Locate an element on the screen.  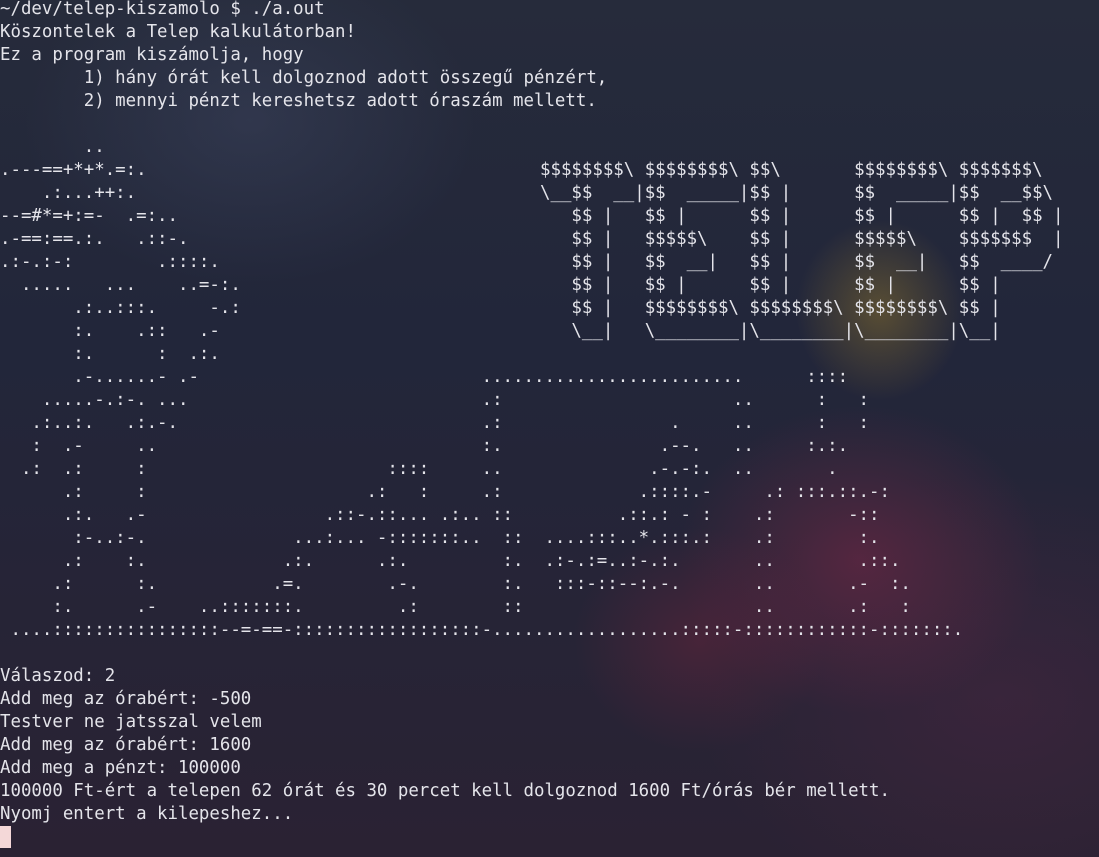
shell-prompt: ~/dev/telep-kiszamolo $ ./a.out is located at coordinates (162, 9).